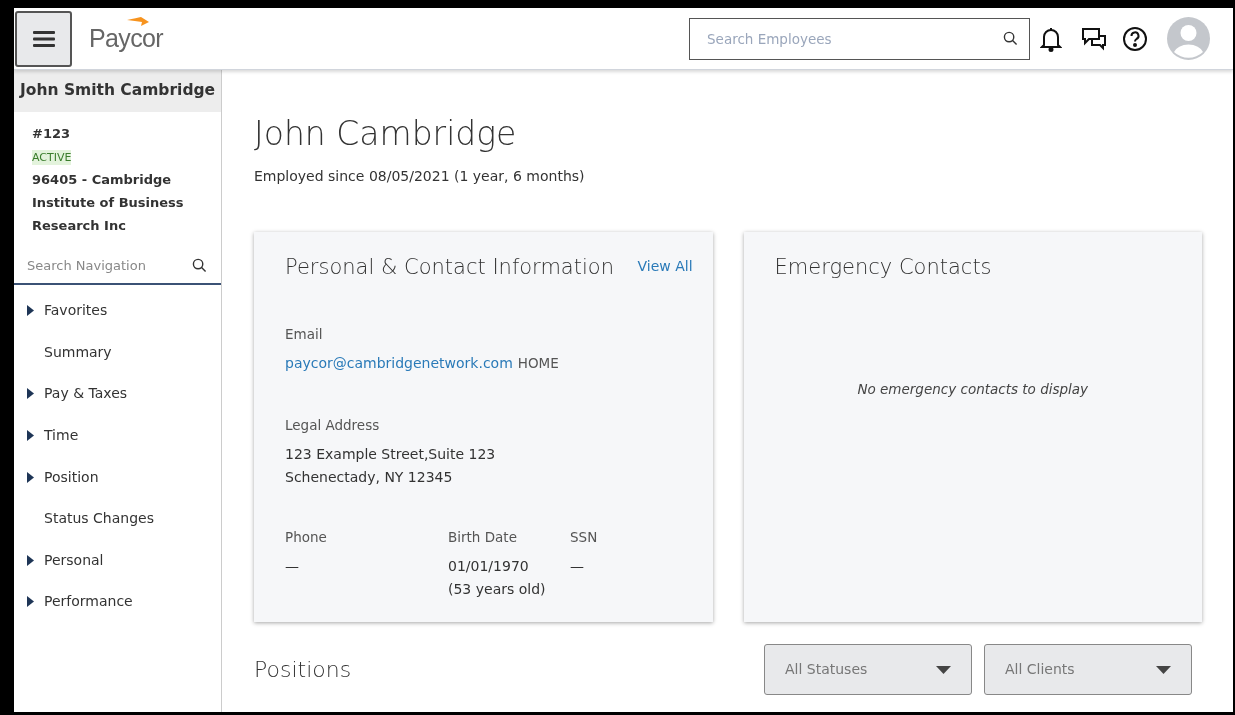 This screenshot has width=1235, height=715. What do you see at coordinates (117, 602) in the screenshot?
I see `nav-item: Performance` at bounding box center [117, 602].